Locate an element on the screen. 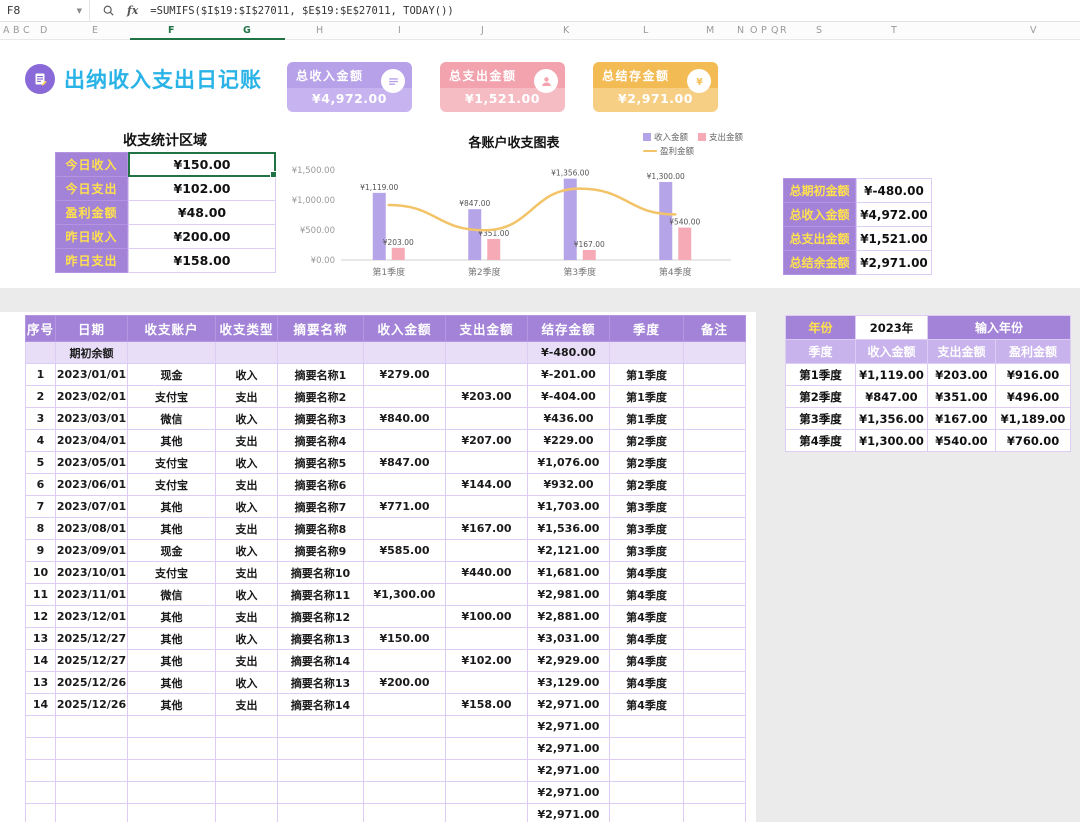 The width and height of the screenshot is (1080, 822). column-header-J: J is located at coordinates (482, 30).